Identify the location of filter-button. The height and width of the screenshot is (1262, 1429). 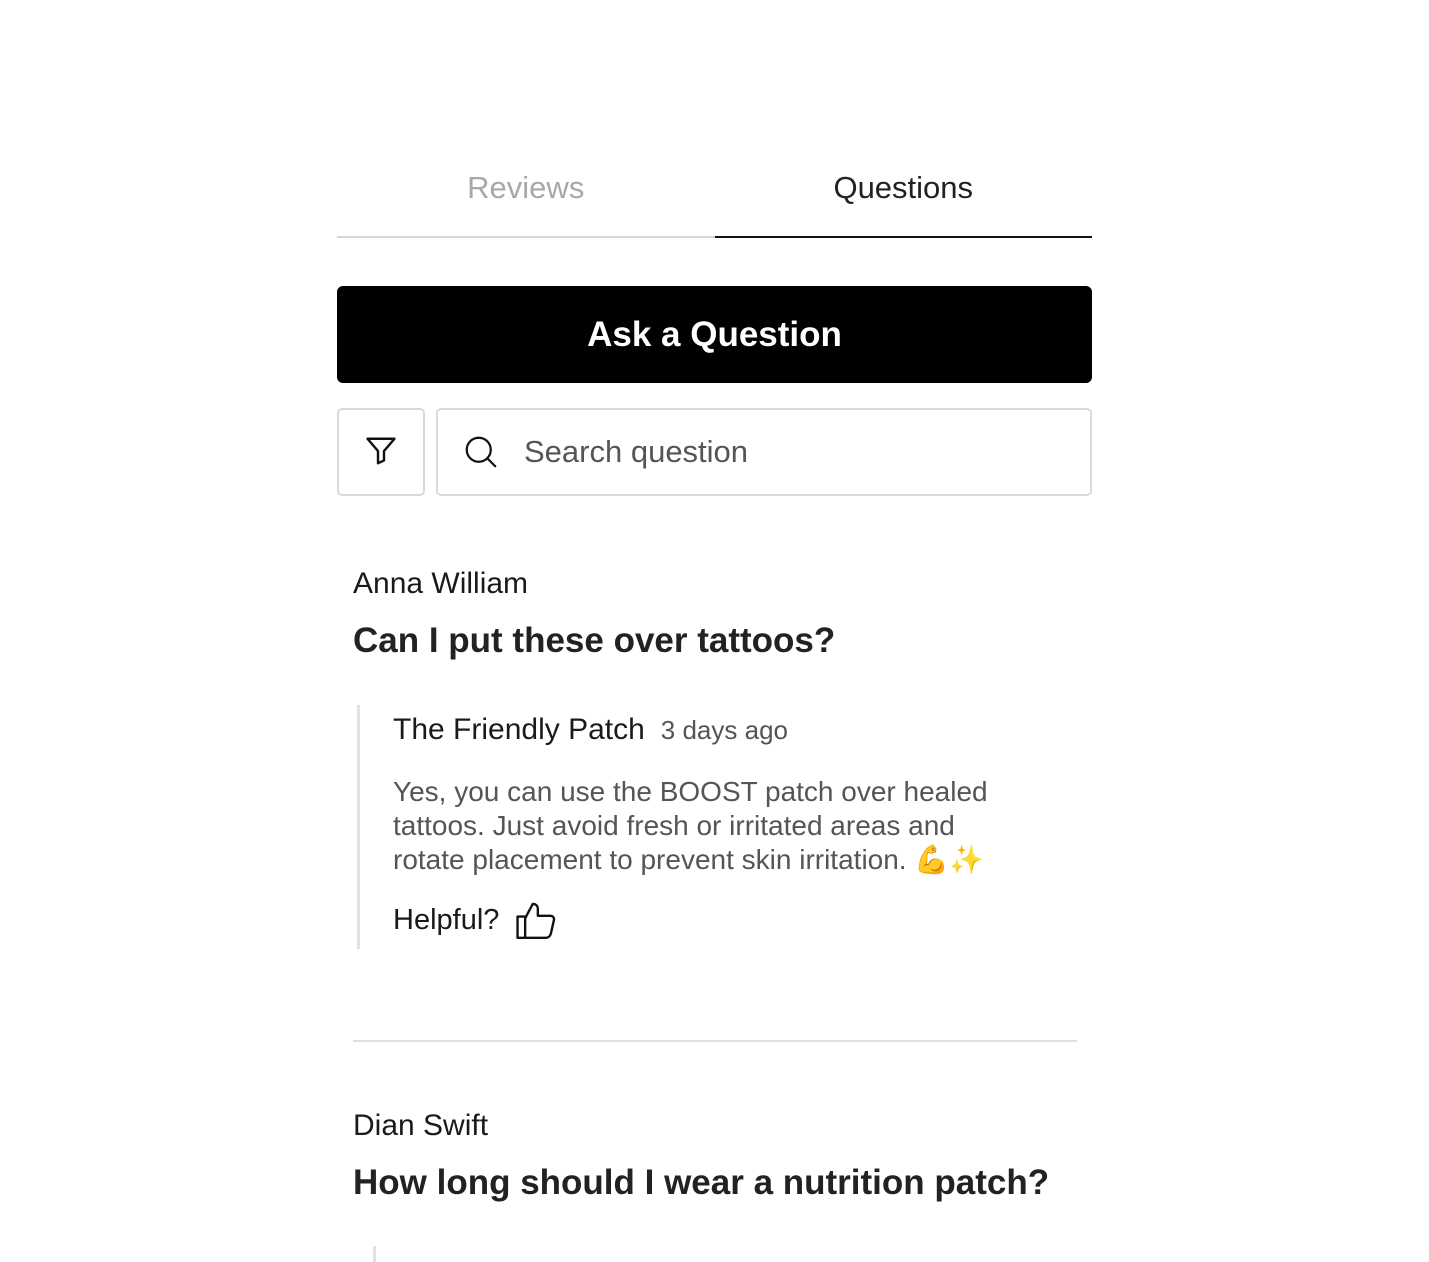
(381, 452).